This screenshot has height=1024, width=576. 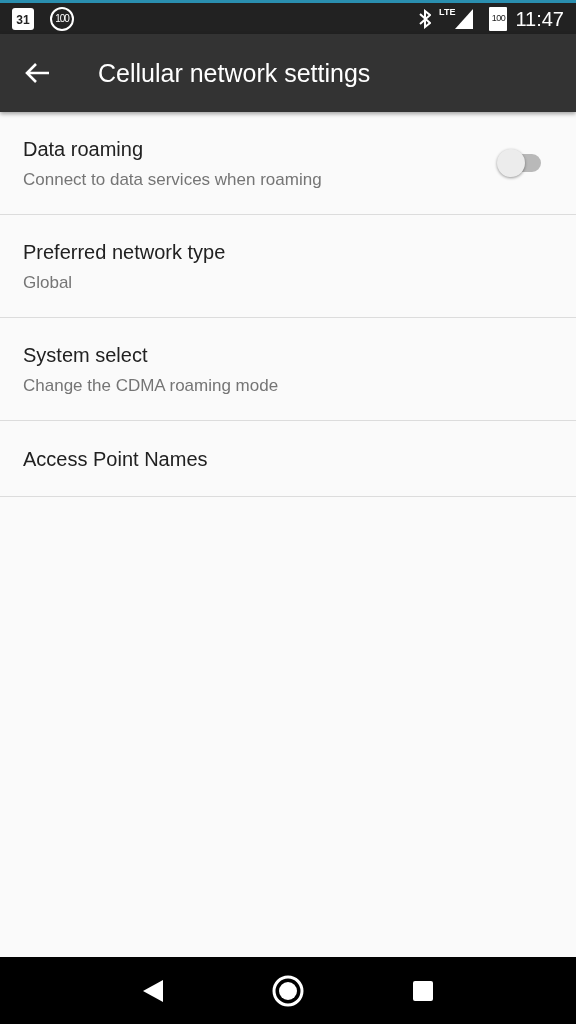 What do you see at coordinates (125, 252) in the screenshot?
I see `setting-title: Preferred network type` at bounding box center [125, 252].